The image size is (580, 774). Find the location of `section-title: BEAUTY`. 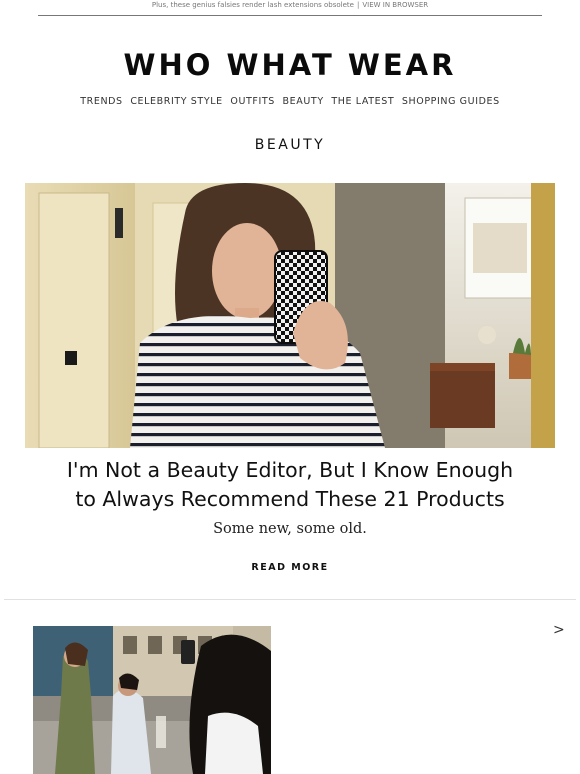

section-title: BEAUTY is located at coordinates (290, 145).